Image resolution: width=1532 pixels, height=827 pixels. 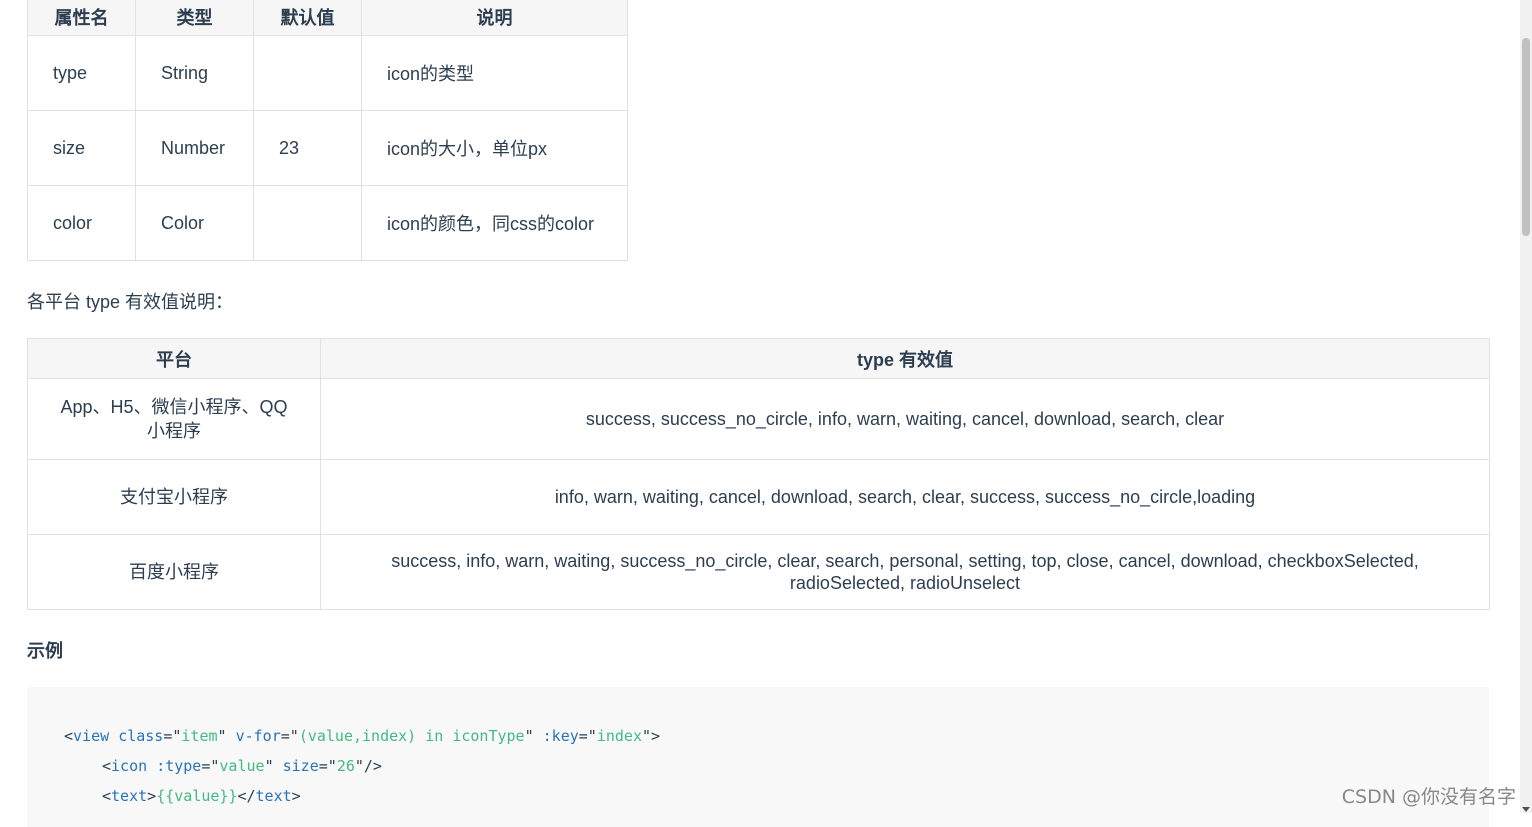 I want to click on platform-intro-text: 各平台 type 有效值说明：, so click(x=130, y=302).